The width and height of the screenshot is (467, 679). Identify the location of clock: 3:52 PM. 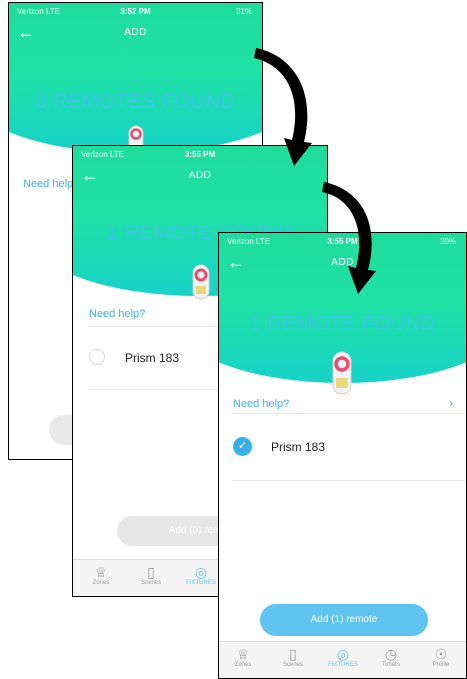
(135, 11).